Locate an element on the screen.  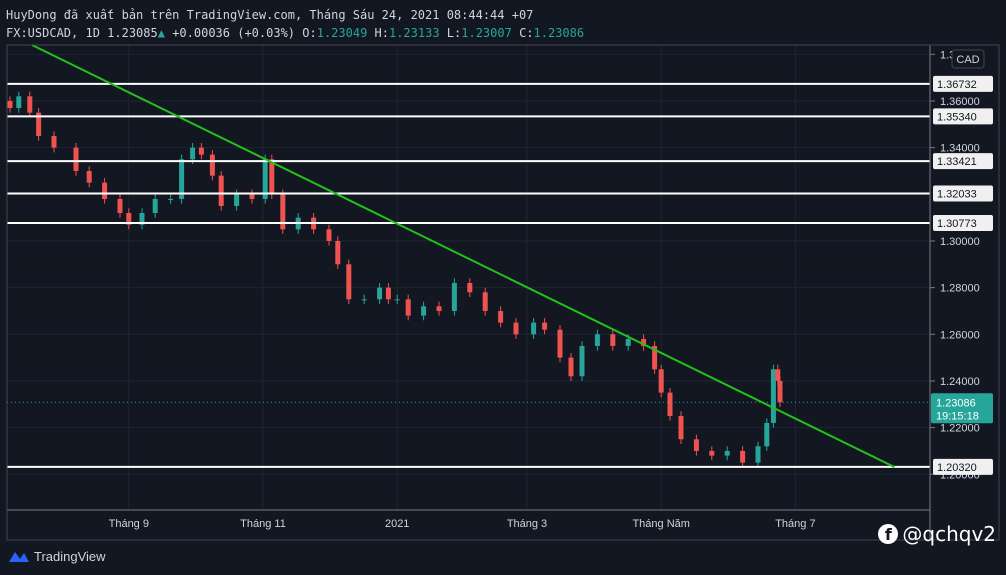
change: +0.00036 (+0.03%) is located at coordinates (234, 33).